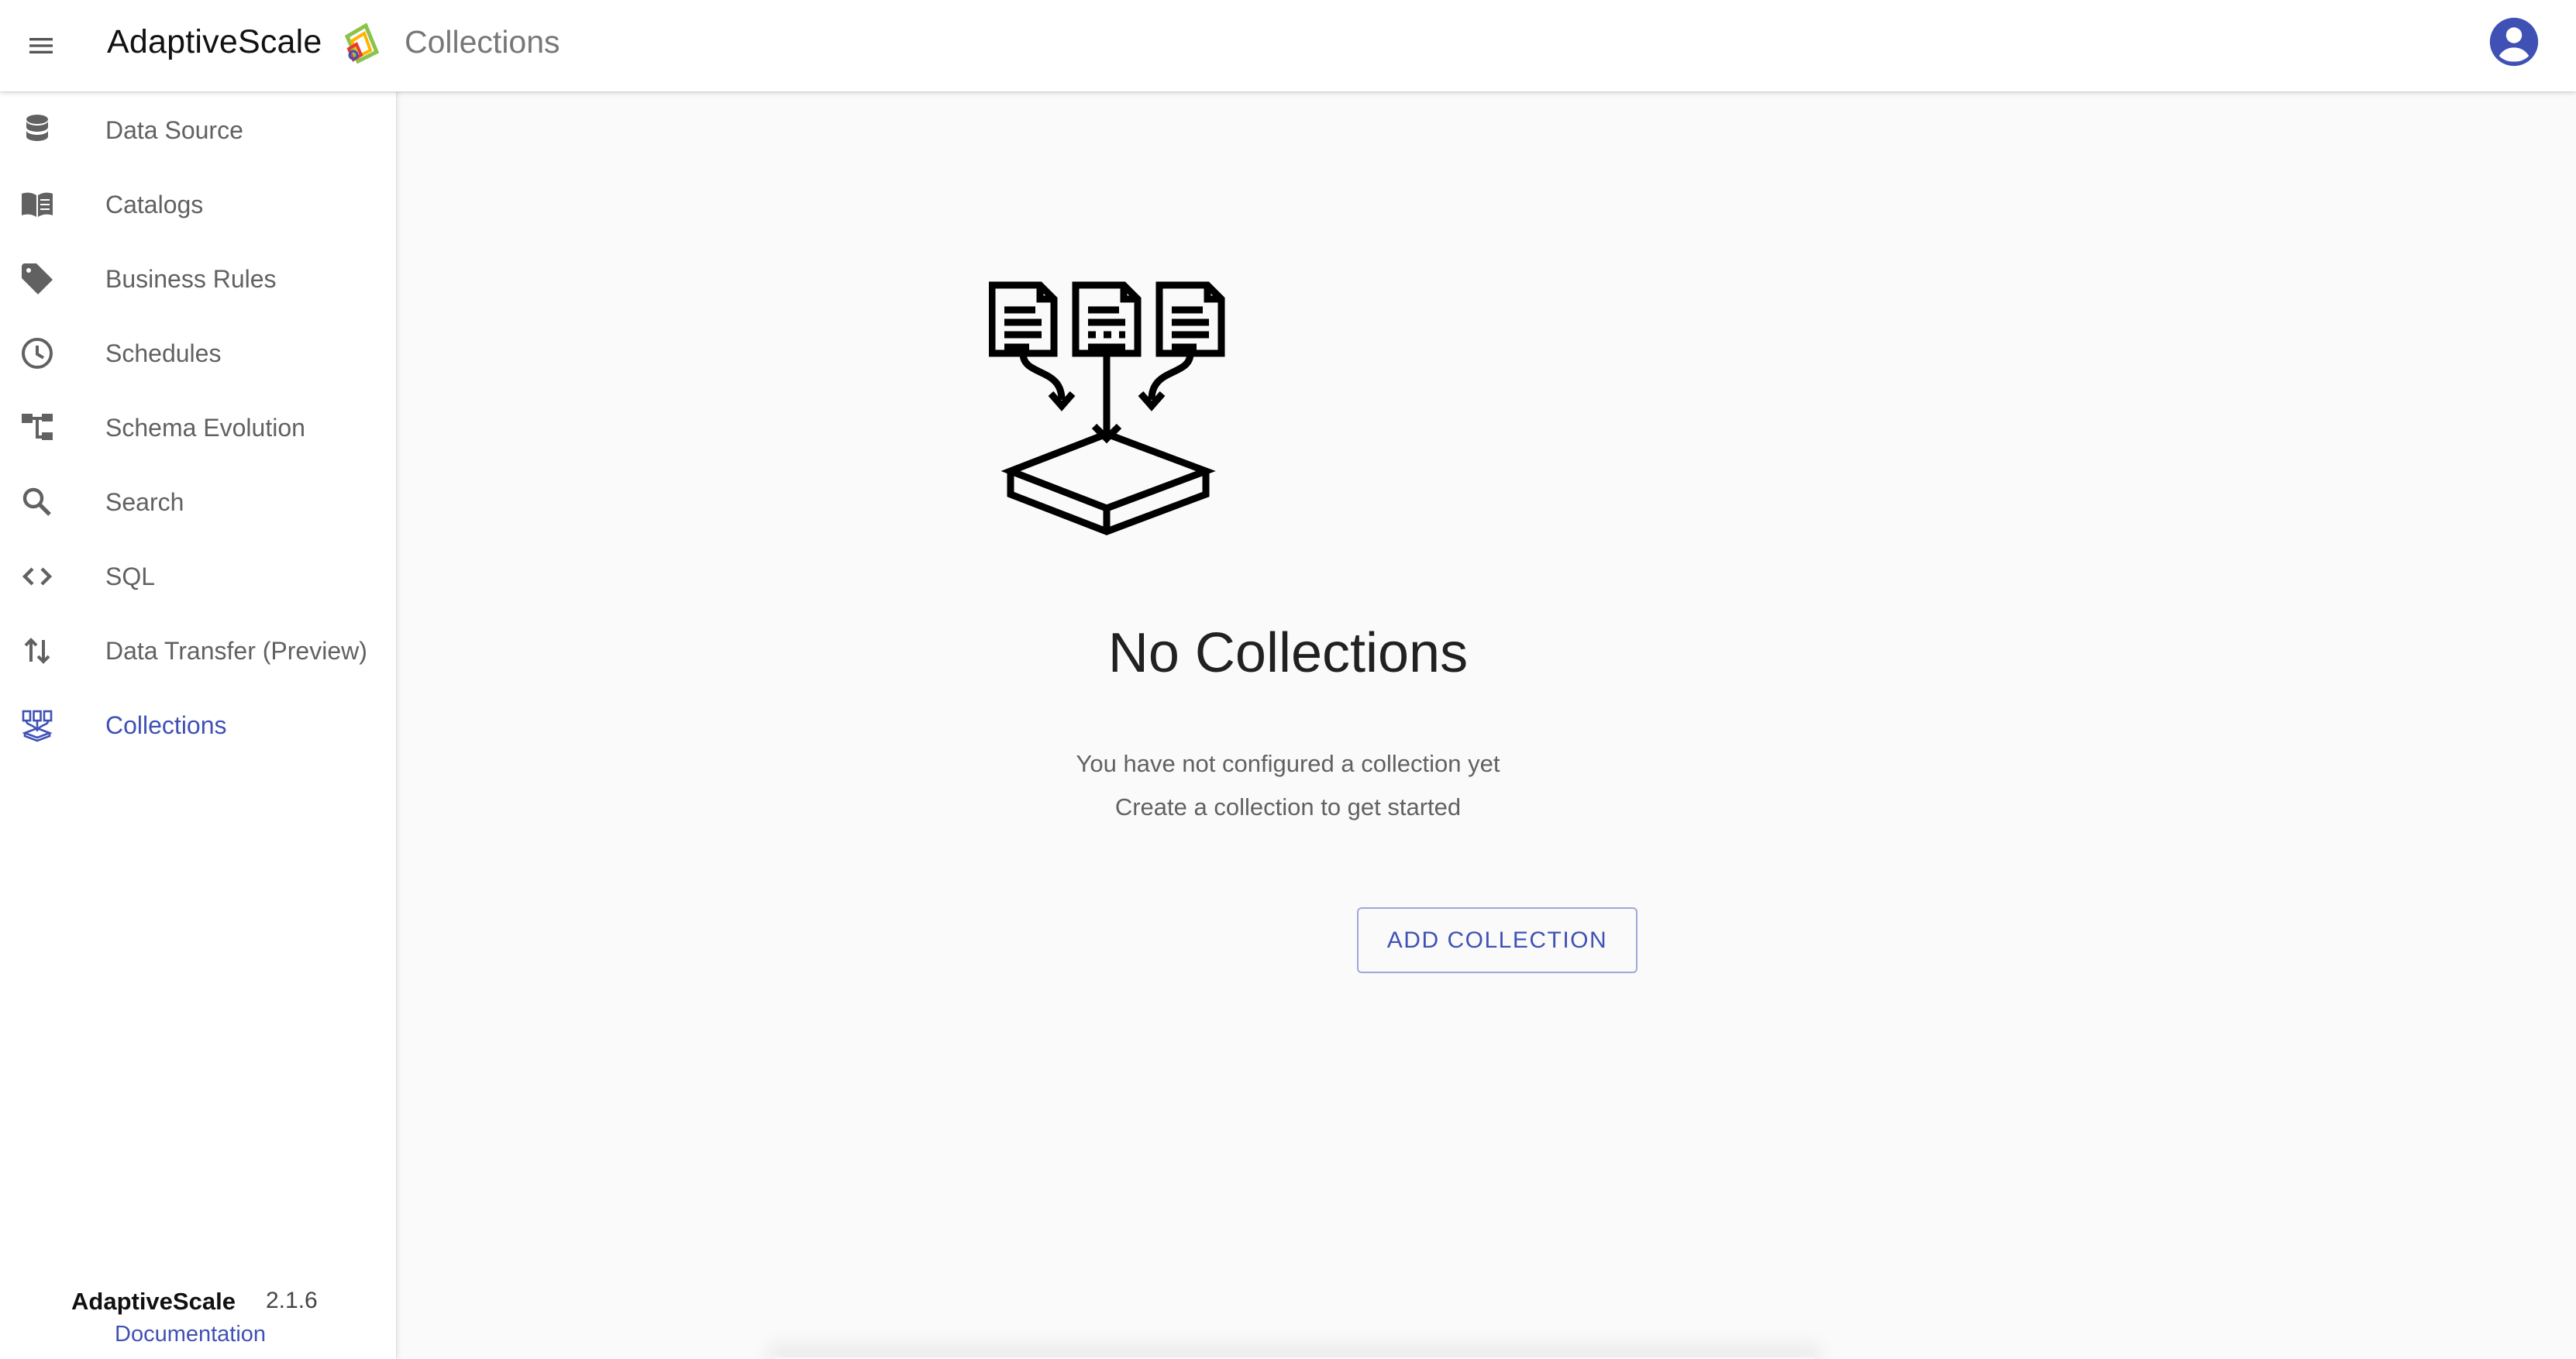 The image size is (2576, 1359). Describe the element at coordinates (144, 501) in the screenshot. I see `sidebar-item-label: Search` at that location.